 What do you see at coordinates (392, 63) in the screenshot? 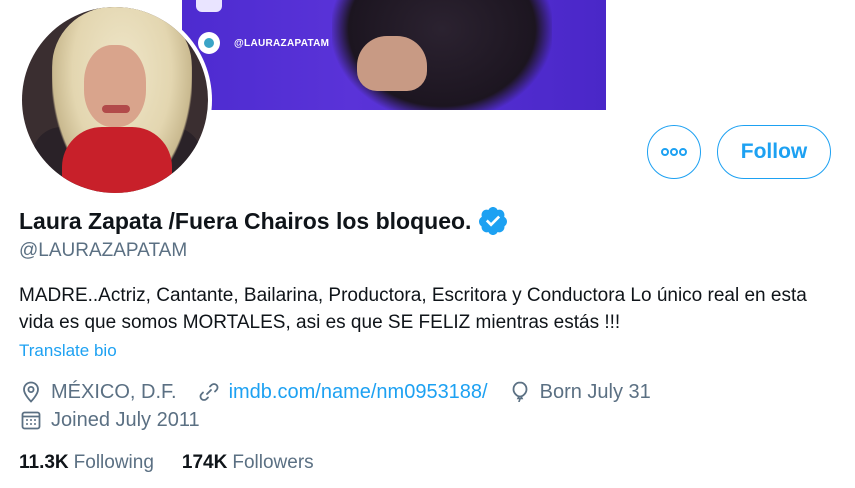
I see `banner-hand-image` at bounding box center [392, 63].